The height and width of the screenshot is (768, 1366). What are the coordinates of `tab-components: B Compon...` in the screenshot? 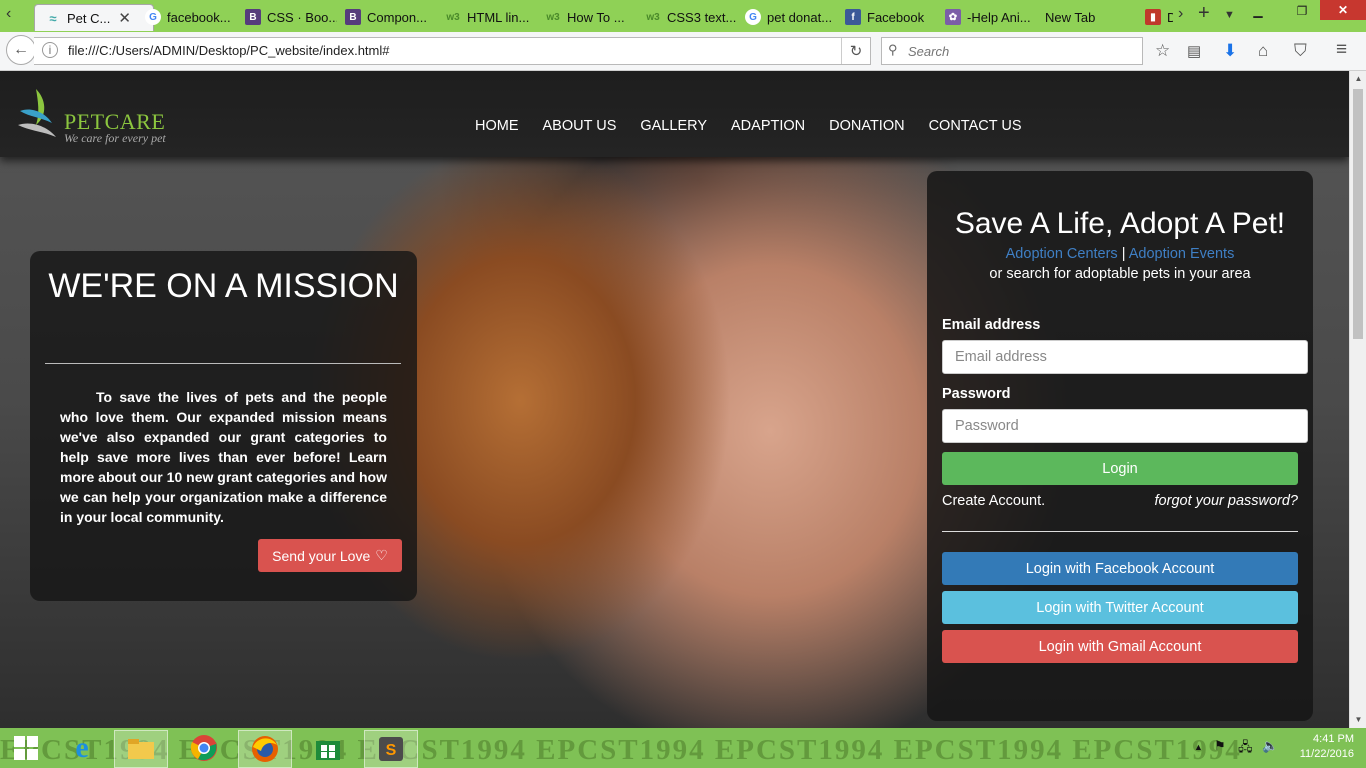 It's located at (391, 17).